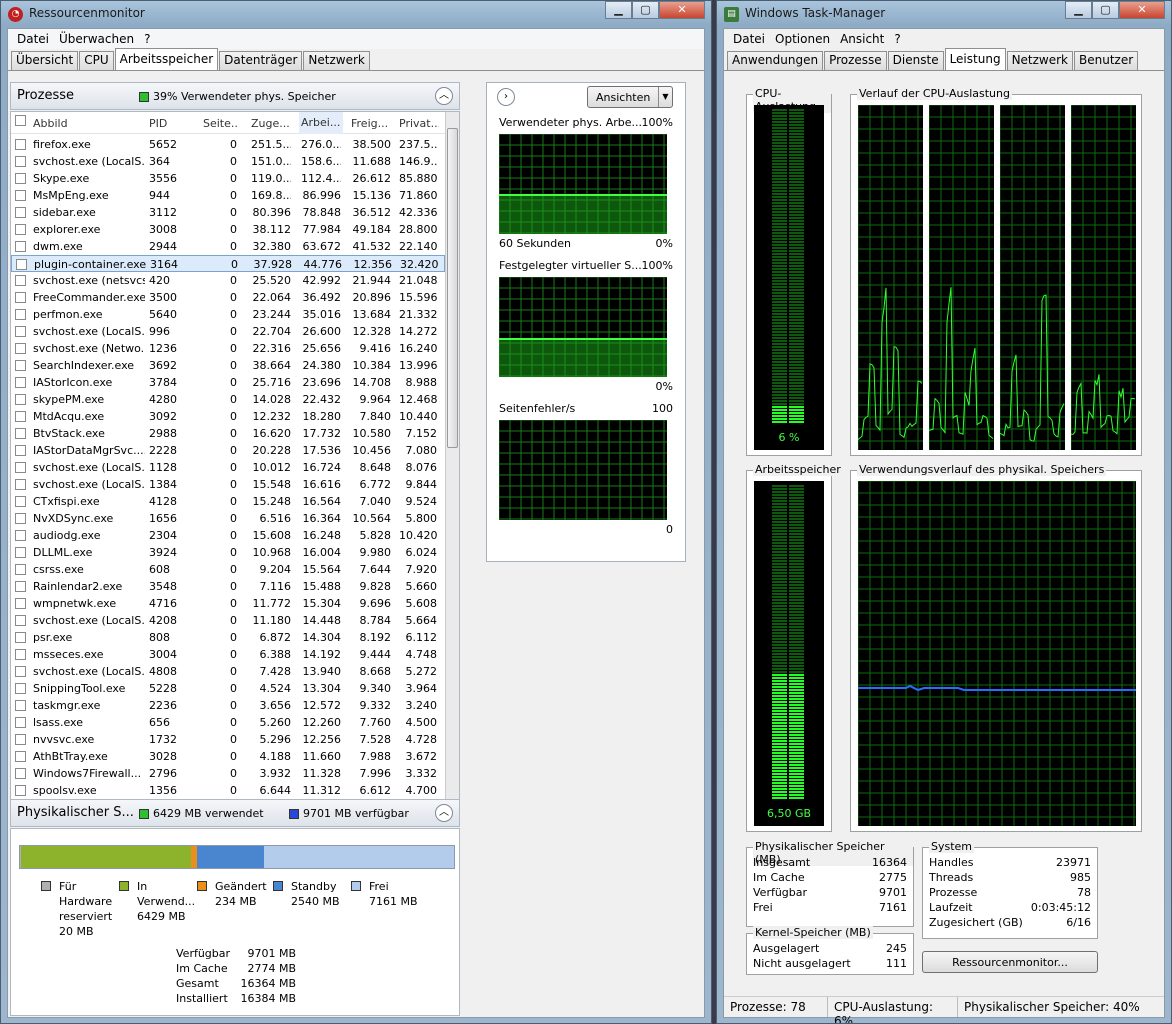 The width and height of the screenshot is (1172, 1024). Describe the element at coordinates (802, 39) in the screenshot. I see `menu-optionen: Optionen` at that location.